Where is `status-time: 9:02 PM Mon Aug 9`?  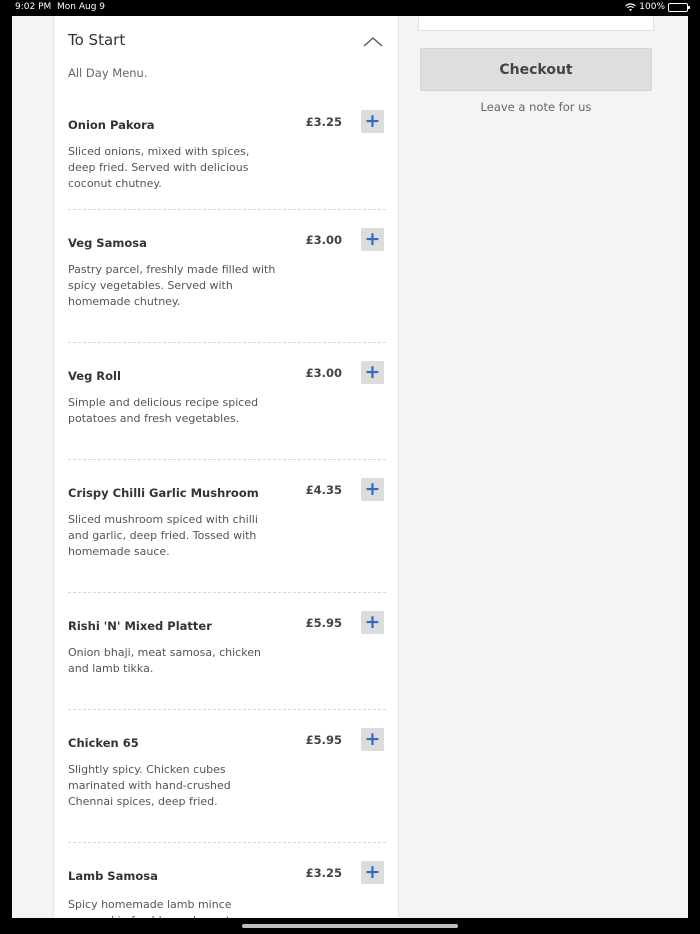 status-time: 9:02 PM Mon Aug 9 is located at coordinates (60, 7).